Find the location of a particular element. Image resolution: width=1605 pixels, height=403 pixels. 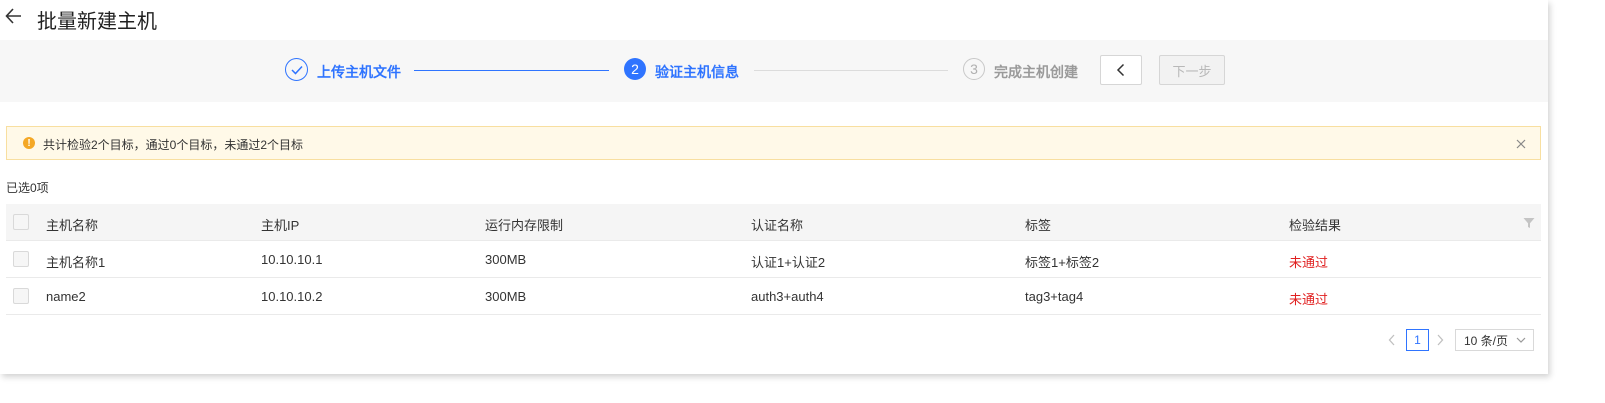

column-header: 认证名称 is located at coordinates (777, 225).